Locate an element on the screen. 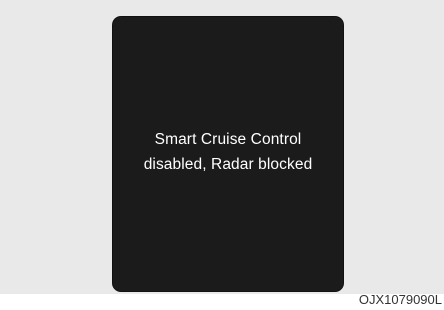  warning-message-line-2: disabled, Radar blocked is located at coordinates (228, 164).